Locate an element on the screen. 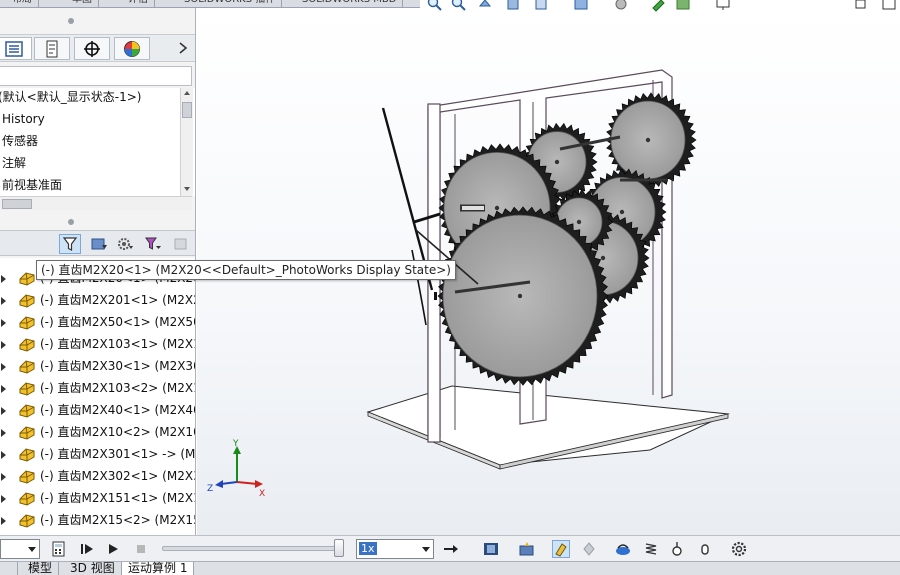  playback-mode-button is located at coordinates (451, 549).